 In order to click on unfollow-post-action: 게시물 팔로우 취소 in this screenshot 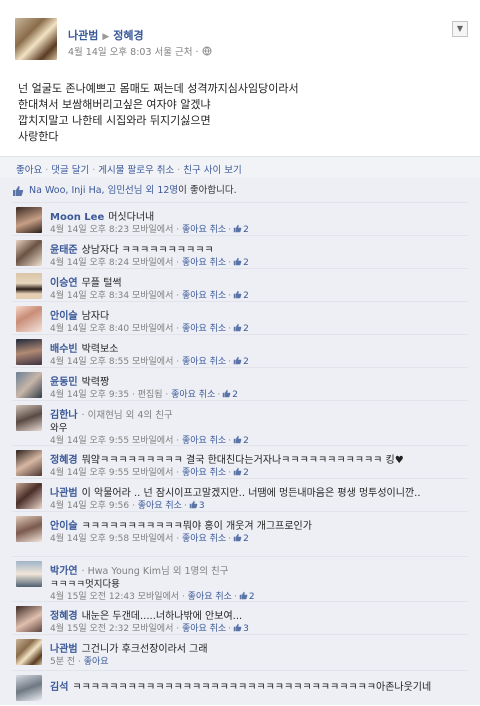, I will do `click(136, 170)`.